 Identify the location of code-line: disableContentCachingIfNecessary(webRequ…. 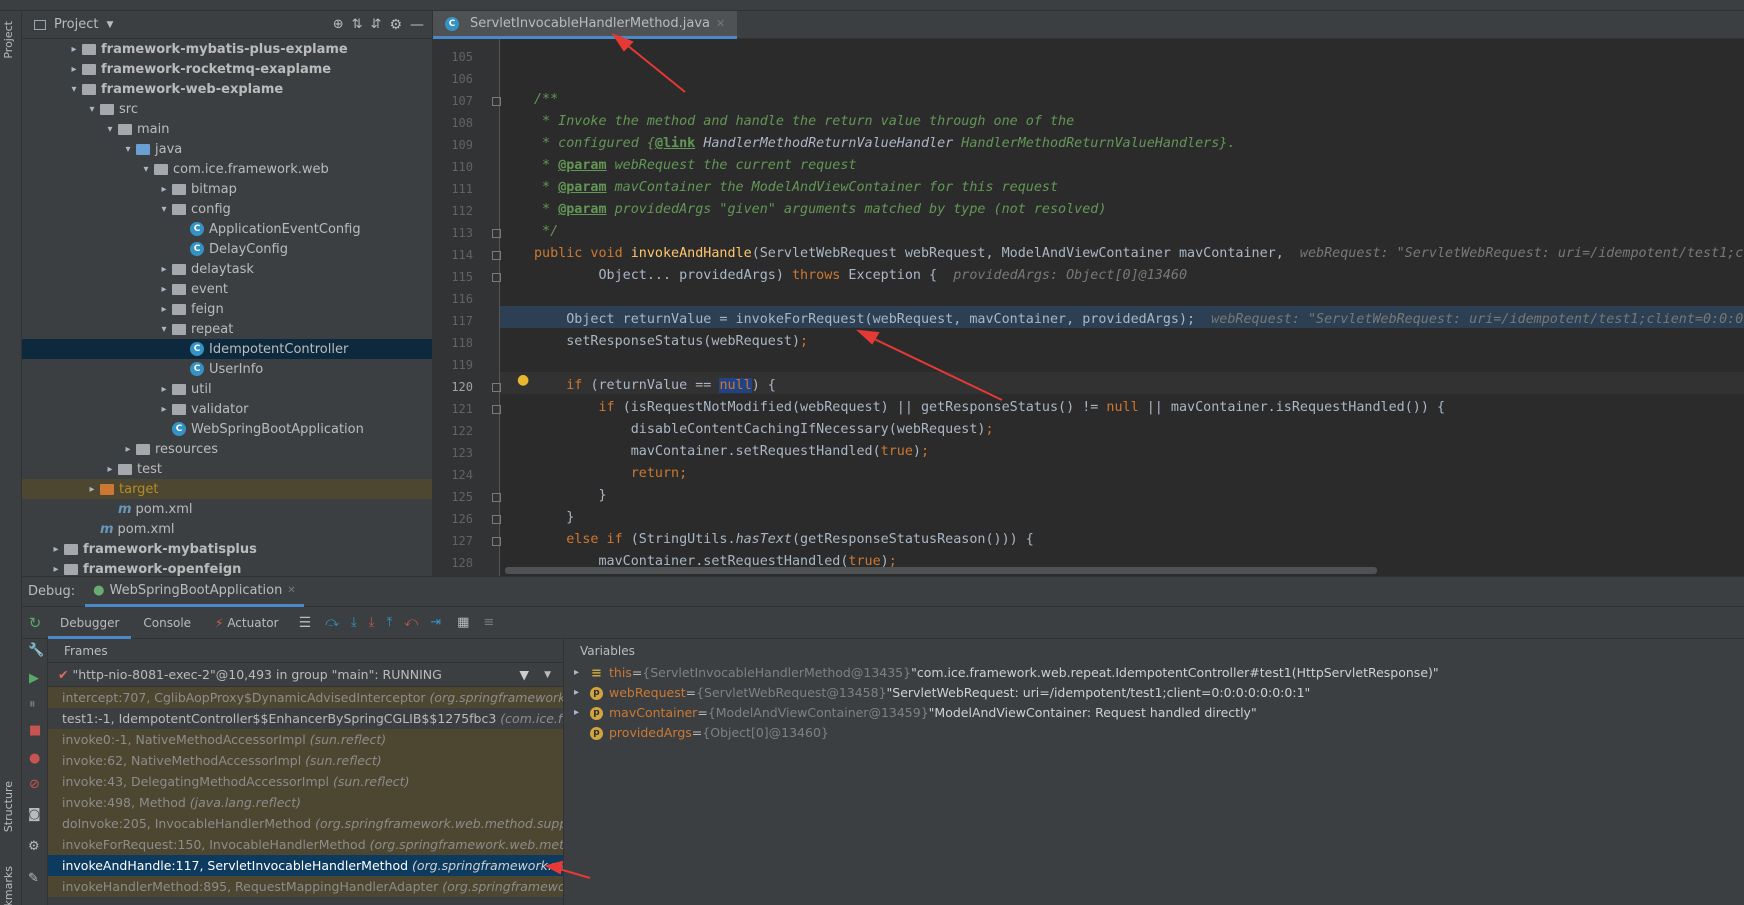
(764, 430).